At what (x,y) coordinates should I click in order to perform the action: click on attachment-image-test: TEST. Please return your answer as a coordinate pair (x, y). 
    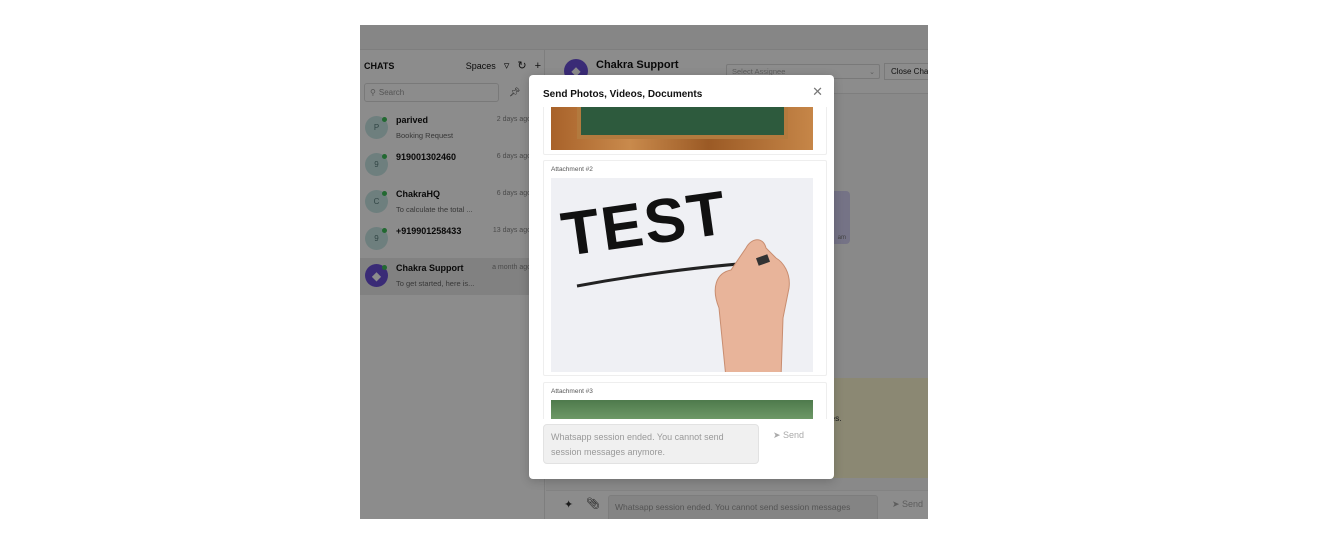
    Looking at the image, I should click on (682, 278).